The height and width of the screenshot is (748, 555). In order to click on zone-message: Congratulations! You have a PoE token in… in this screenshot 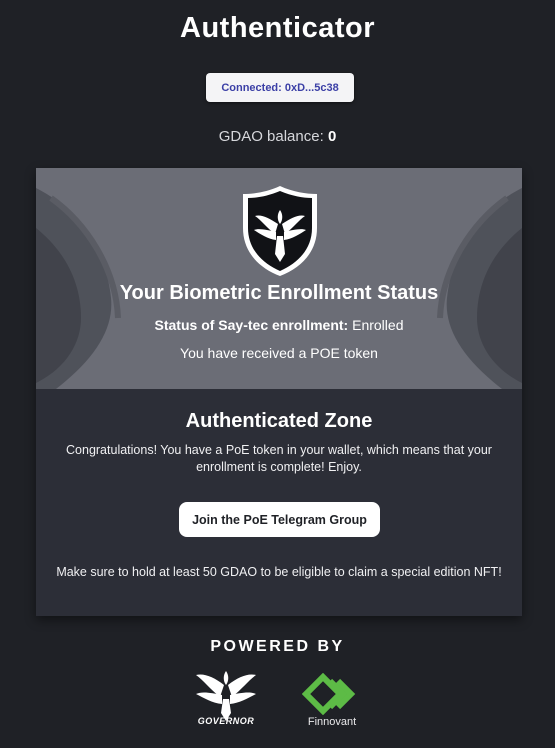, I will do `click(279, 458)`.